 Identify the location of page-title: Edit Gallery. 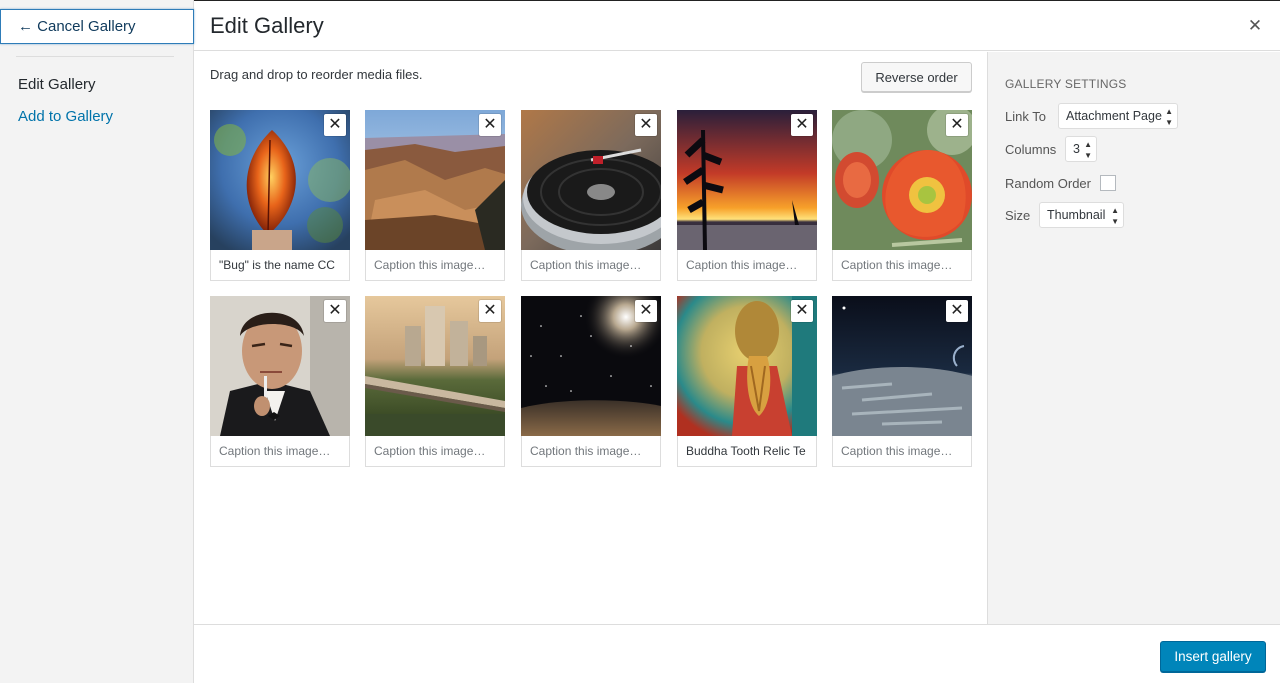
(267, 25).